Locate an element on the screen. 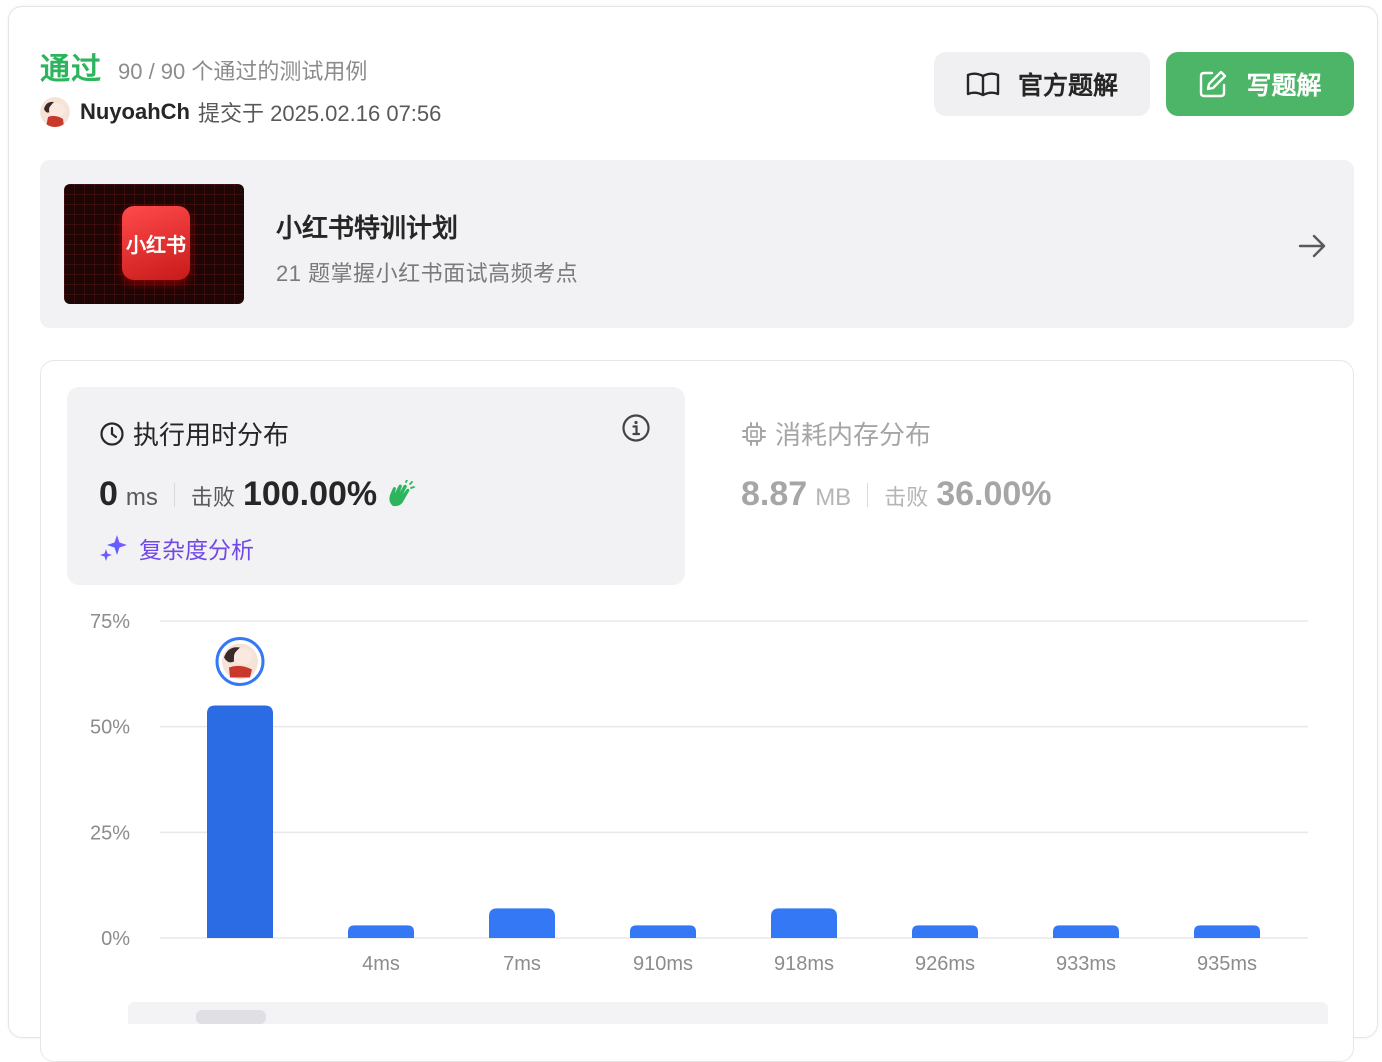 The image size is (1382, 1062). chart-scrollbar is located at coordinates (728, 1013).